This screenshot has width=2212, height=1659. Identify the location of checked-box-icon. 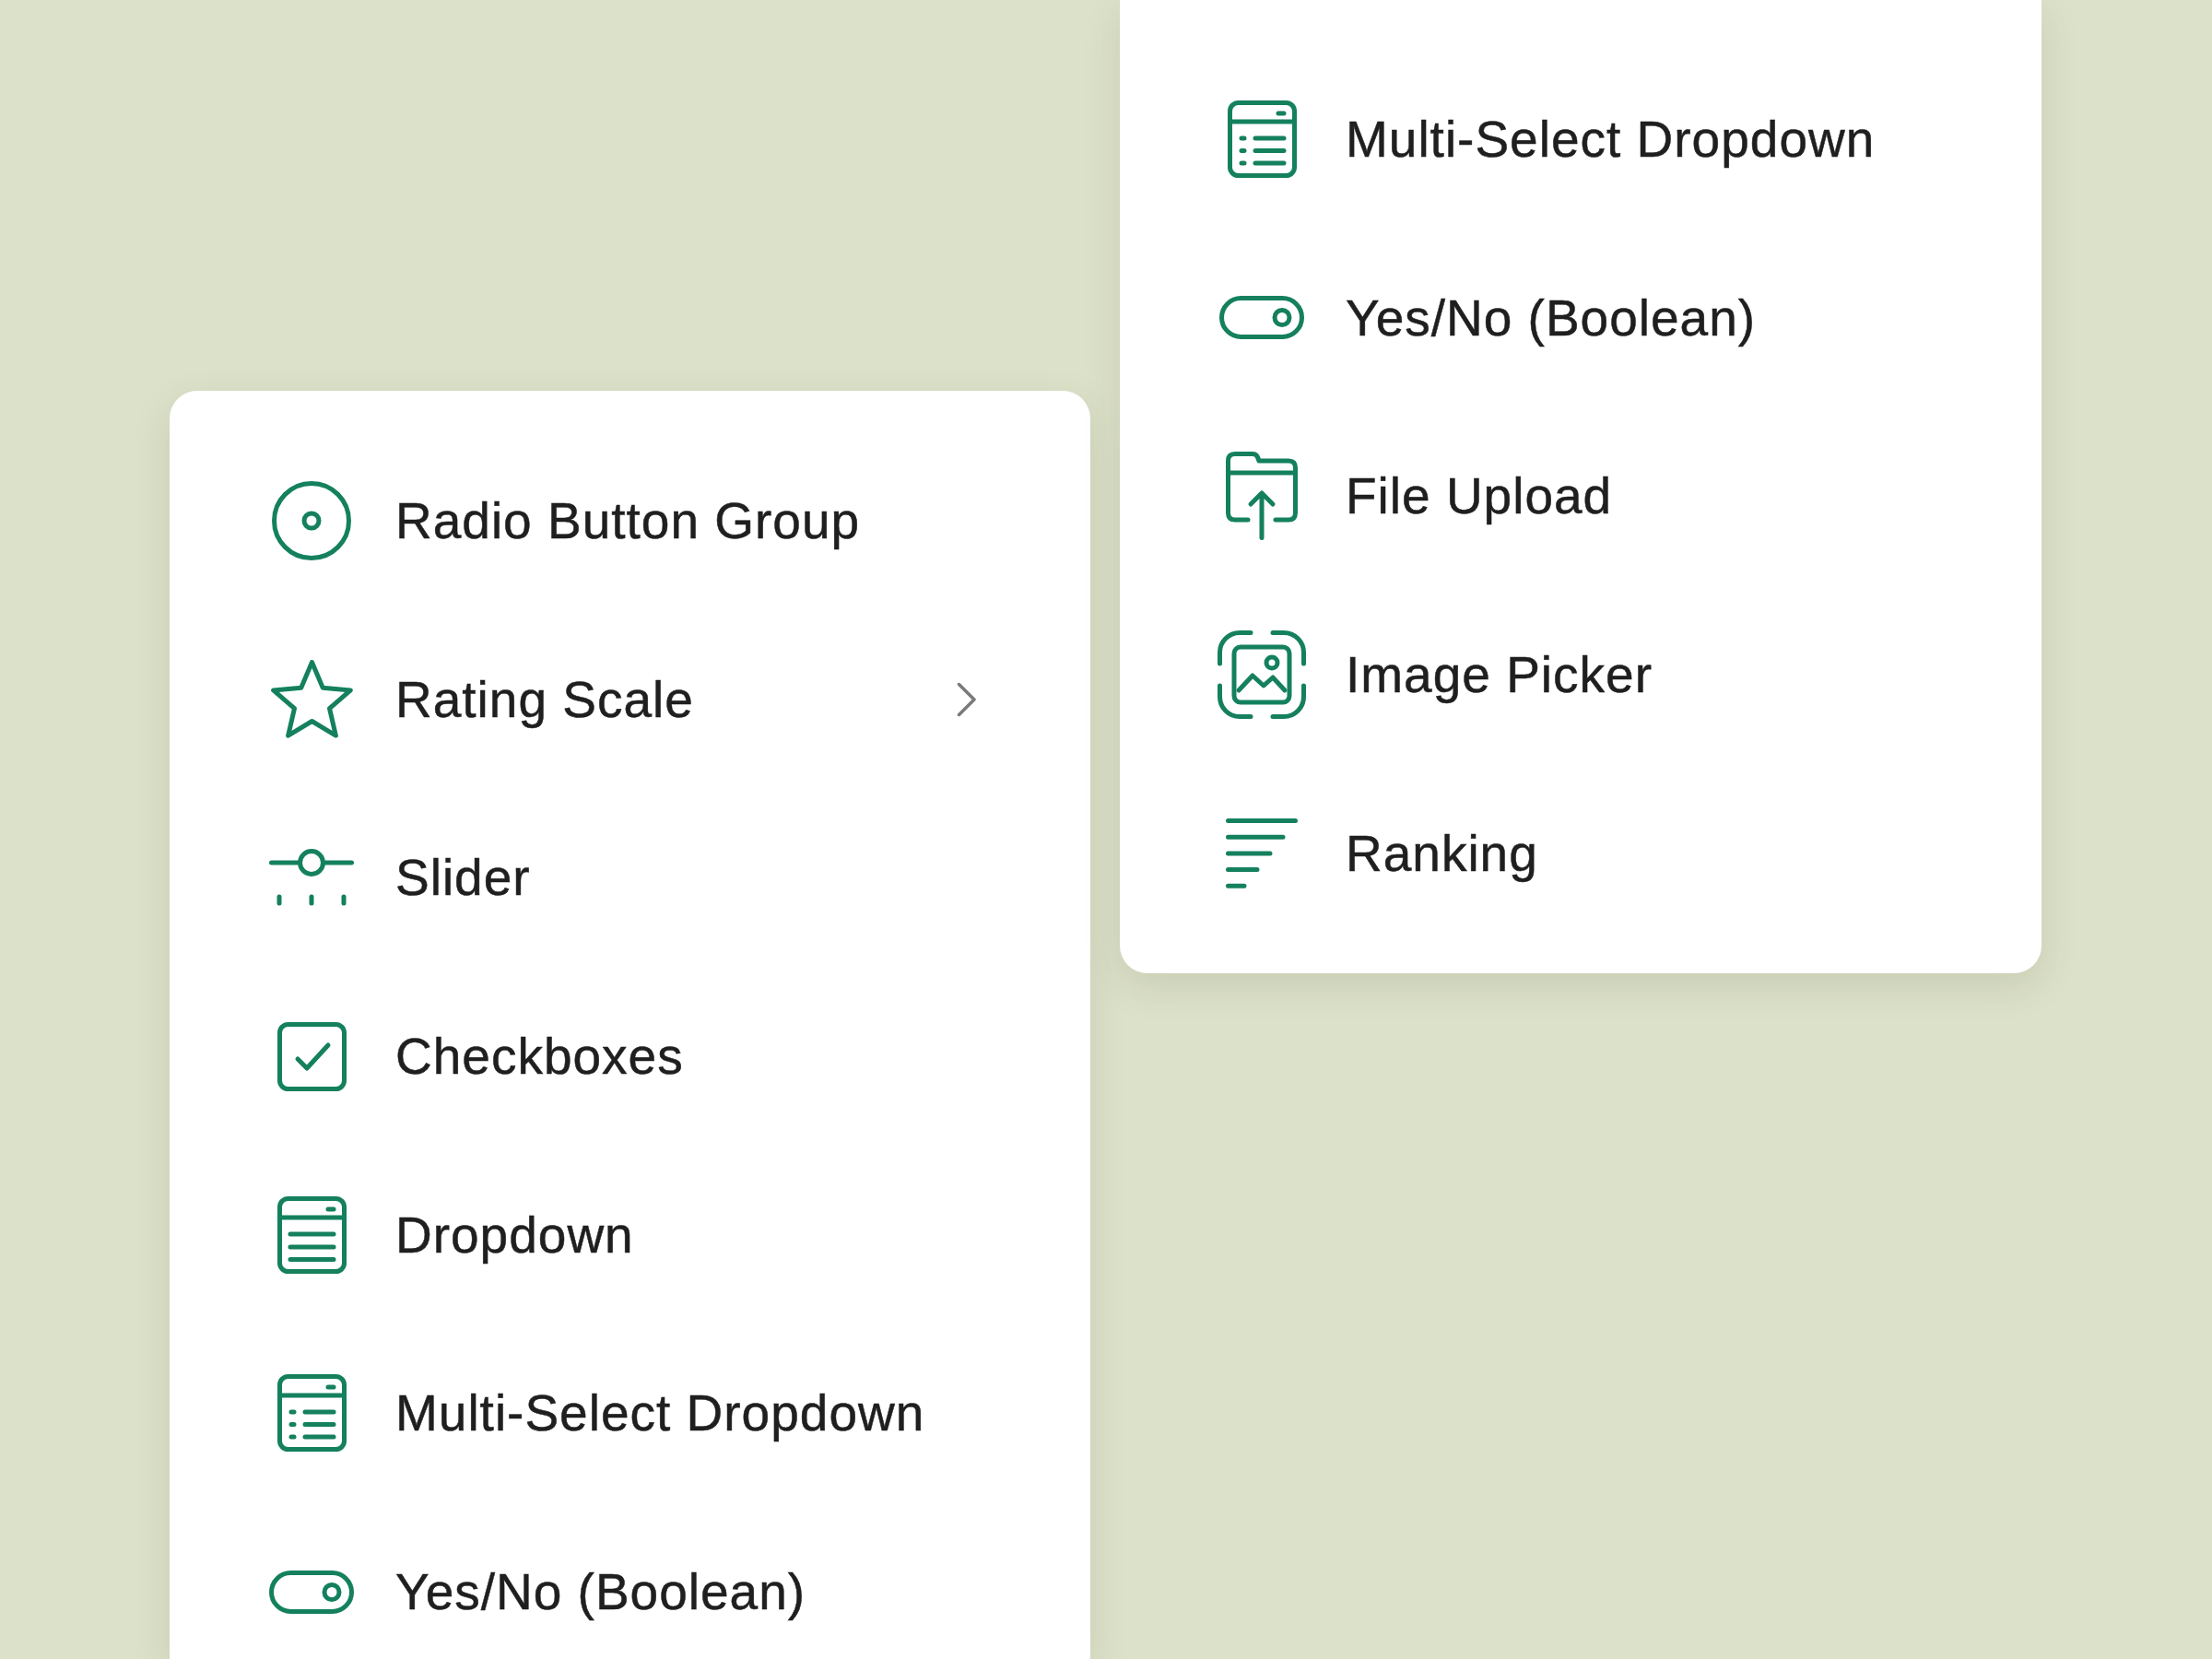
(311, 1056).